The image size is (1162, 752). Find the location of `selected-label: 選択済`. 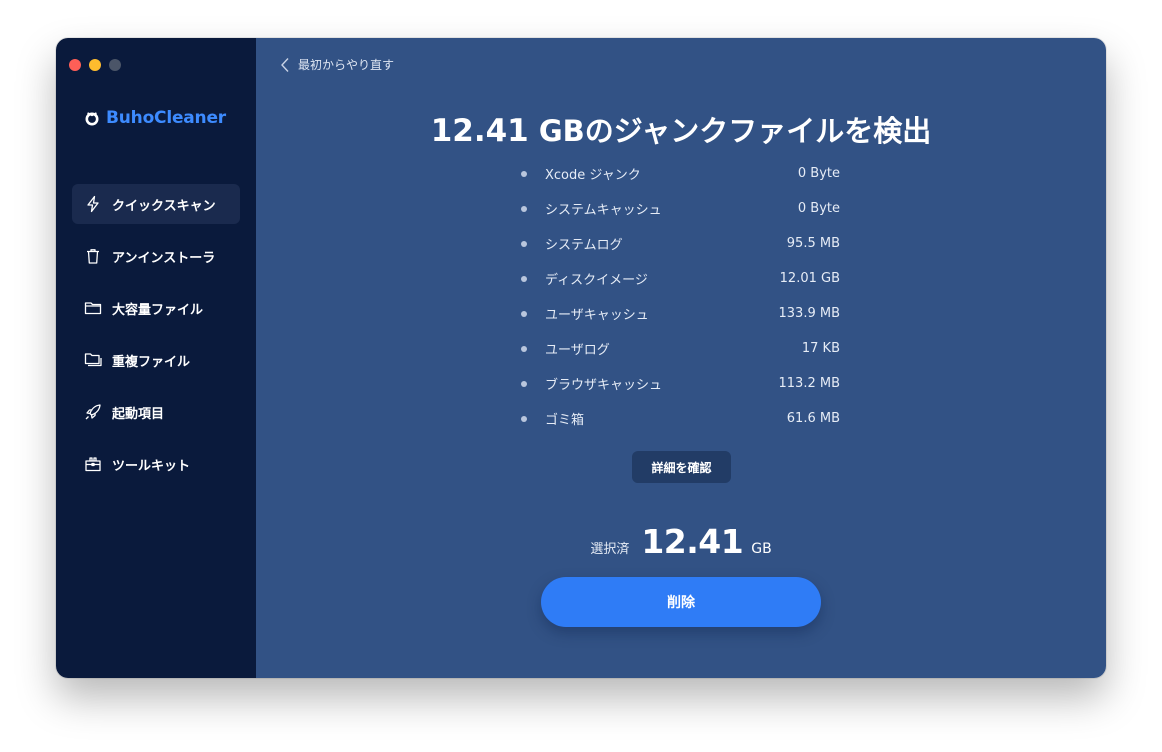

selected-label: 選択済 is located at coordinates (610, 549).